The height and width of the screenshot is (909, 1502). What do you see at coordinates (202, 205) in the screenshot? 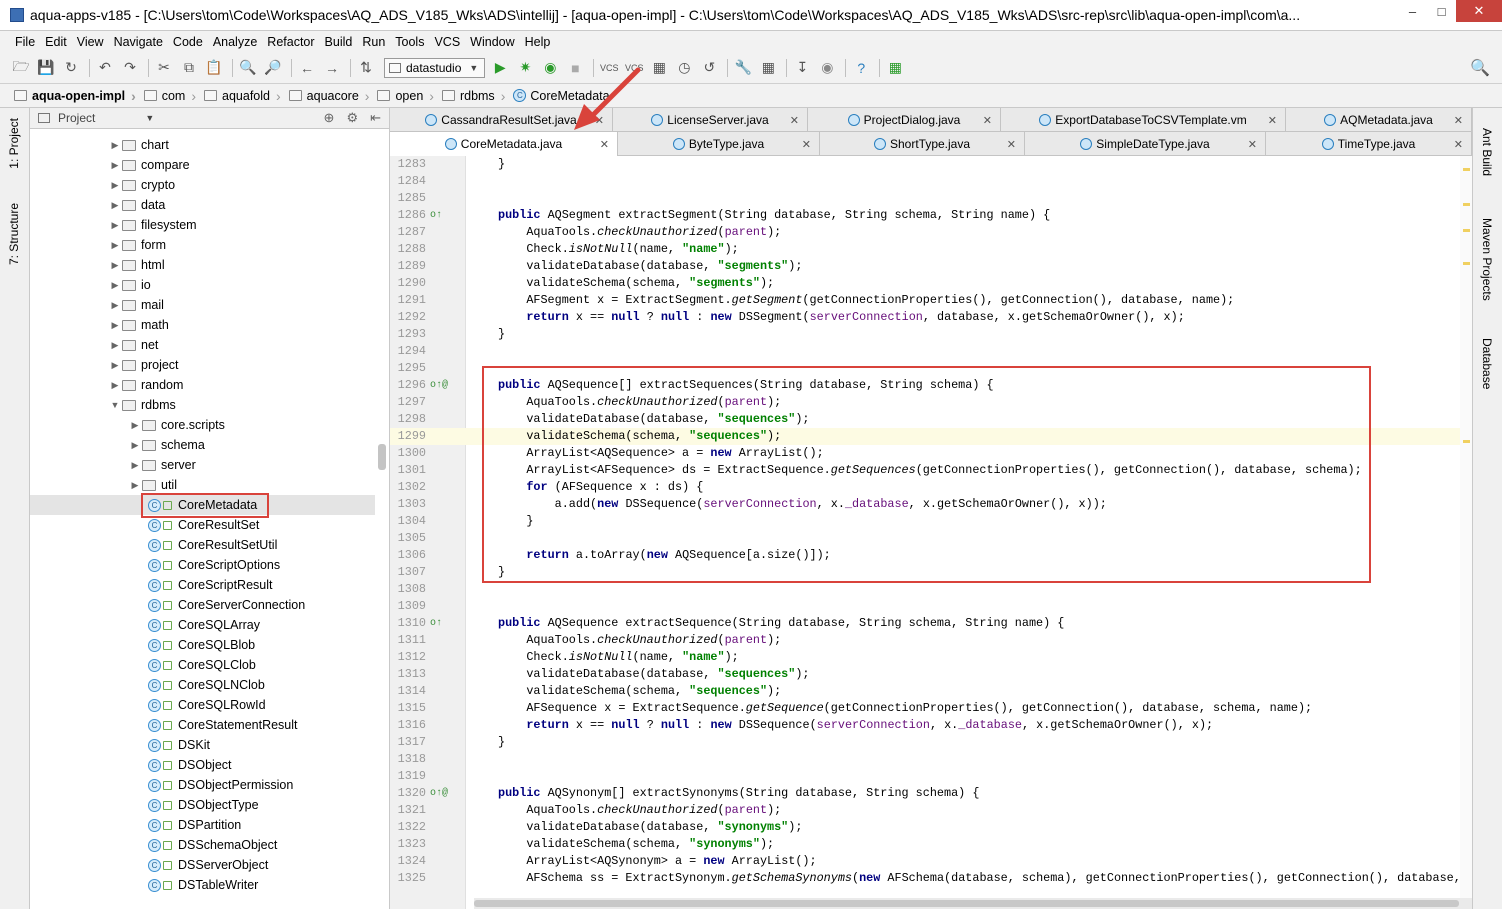
I see `tree-folder-item: ▶ data` at bounding box center [202, 205].